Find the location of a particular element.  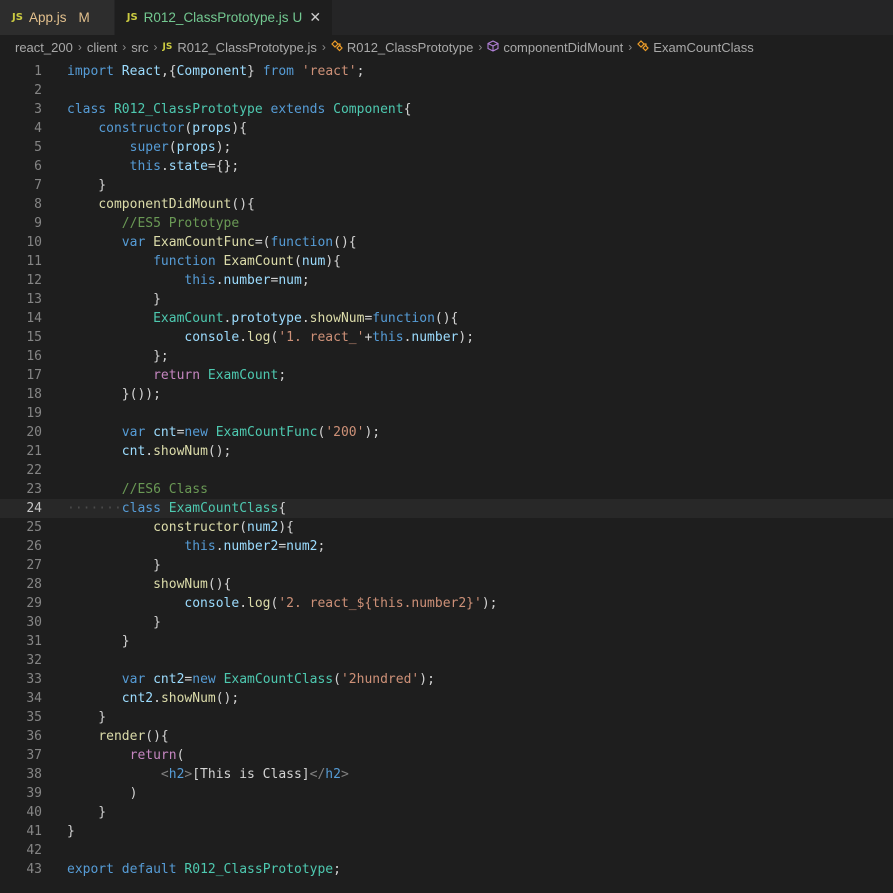

code-text: this.number2=num2; is located at coordinates (480, 546).